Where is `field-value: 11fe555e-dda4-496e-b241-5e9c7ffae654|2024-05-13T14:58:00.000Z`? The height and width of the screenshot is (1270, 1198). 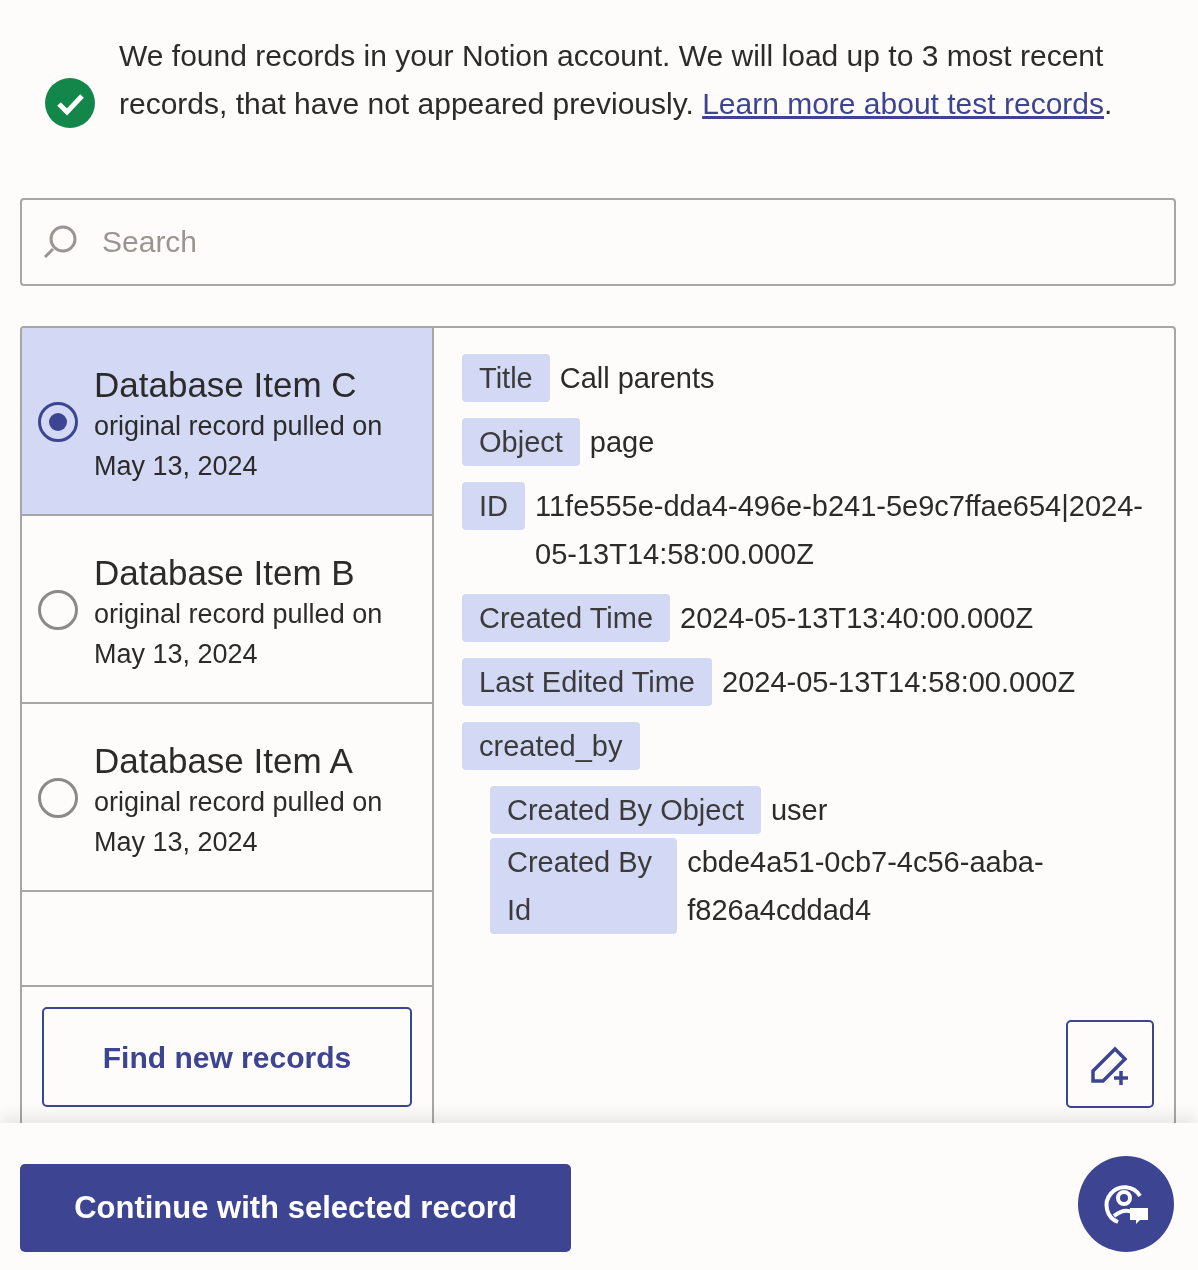
field-value: 11fe555e-dda4-496e-b241-5e9c7ffae654|2024-05-13T14:58:00.000Z is located at coordinates (839, 530).